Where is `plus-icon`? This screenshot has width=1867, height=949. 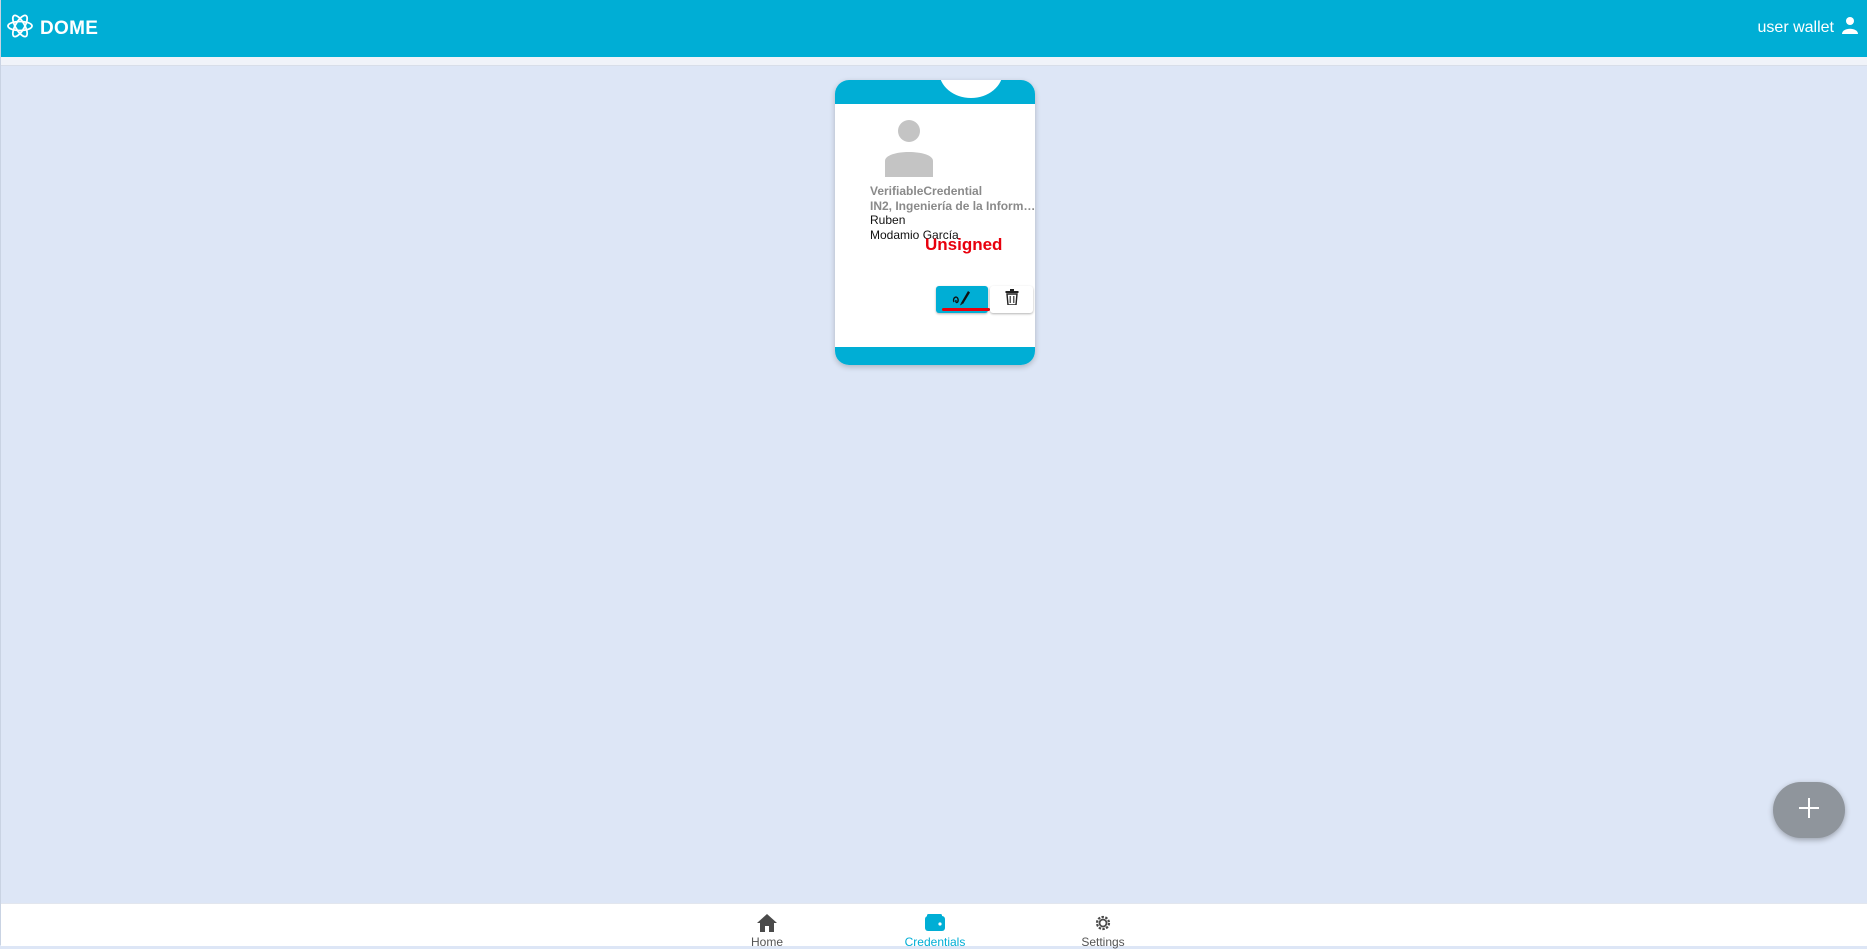
plus-icon is located at coordinates (1809, 810).